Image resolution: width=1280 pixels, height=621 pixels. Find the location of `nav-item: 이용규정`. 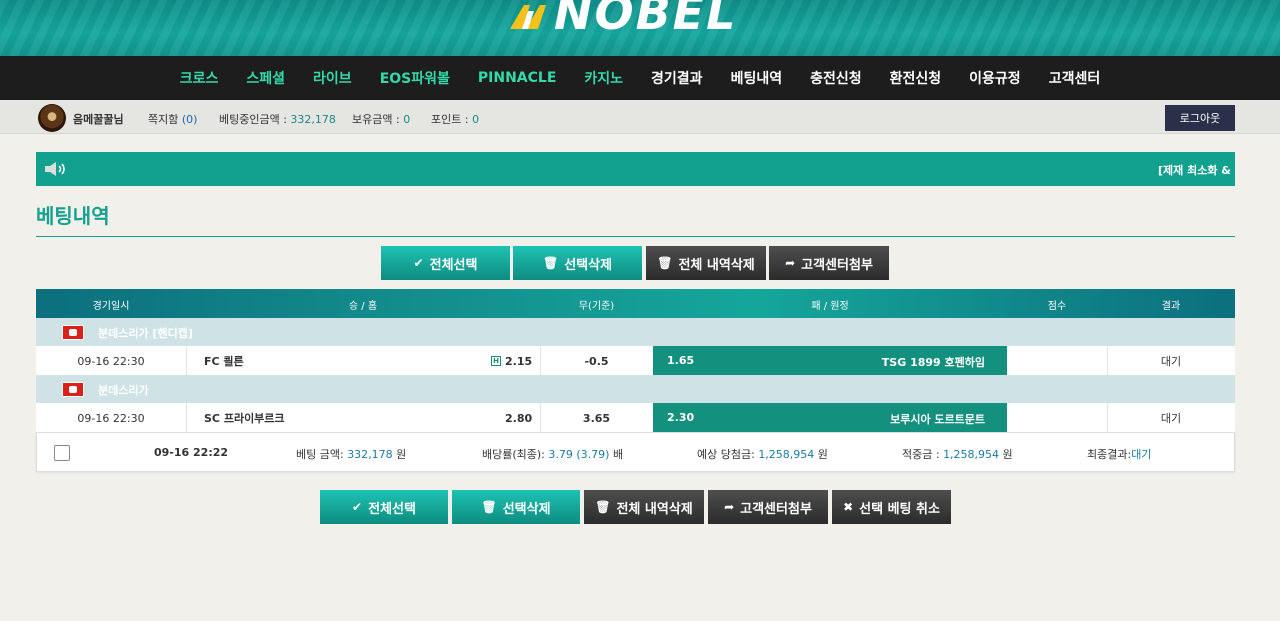

nav-item: 이용규정 is located at coordinates (995, 78).